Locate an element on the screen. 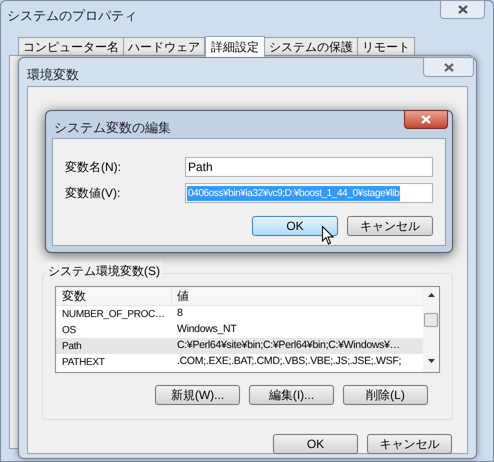 Image resolution: width=494 pixels, height=462 pixels. list-row: NUMBER_OF_PROC… 8 is located at coordinates (239, 314).